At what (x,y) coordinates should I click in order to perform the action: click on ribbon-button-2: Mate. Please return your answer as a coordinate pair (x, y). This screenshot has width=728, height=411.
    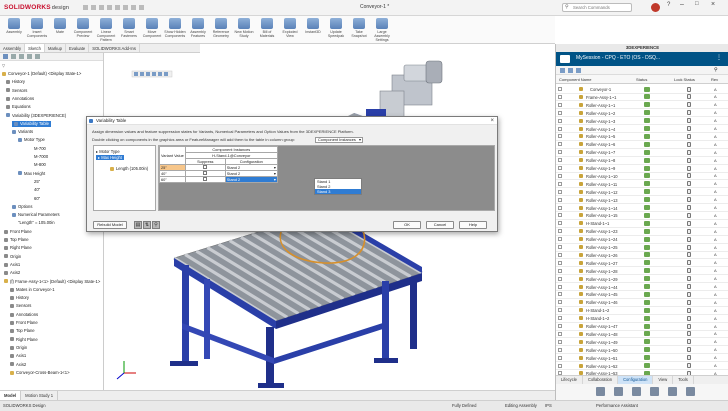
    Looking at the image, I should click on (60, 30).